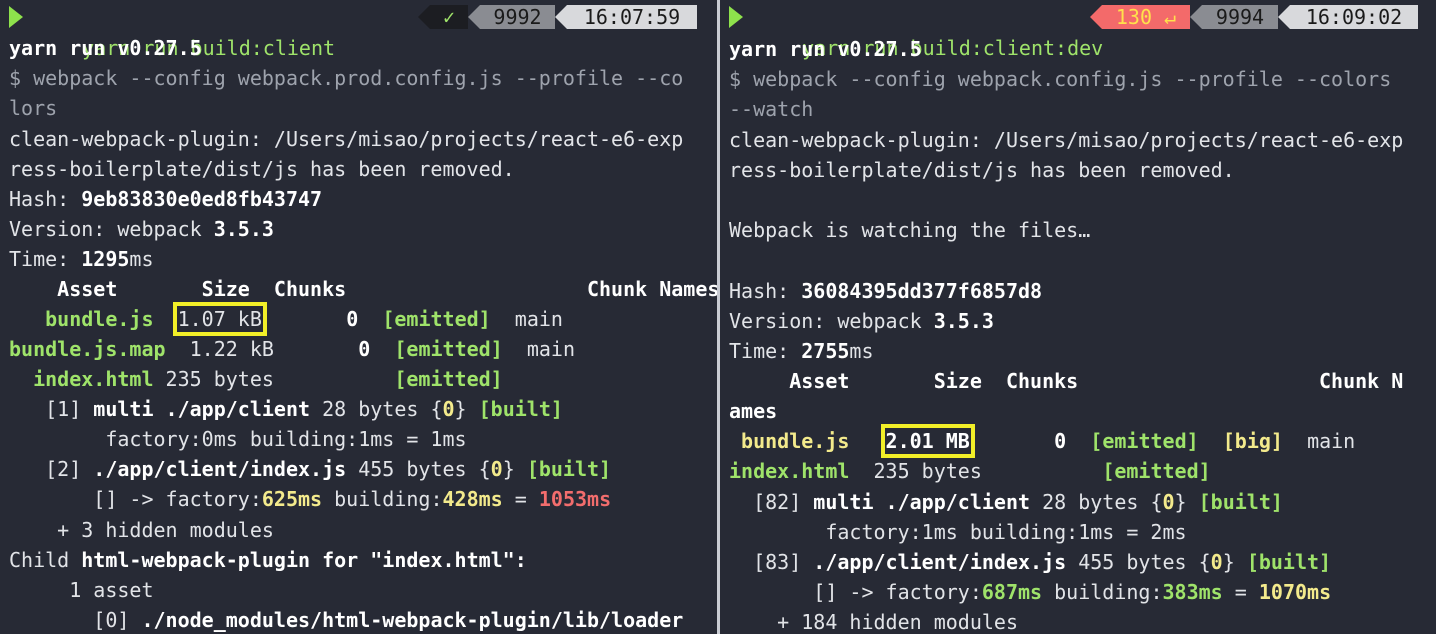 The height and width of the screenshot is (634, 1436). I want to click on hash-line: Hash: 9eb83830e0ed8fb43747, so click(166, 199).